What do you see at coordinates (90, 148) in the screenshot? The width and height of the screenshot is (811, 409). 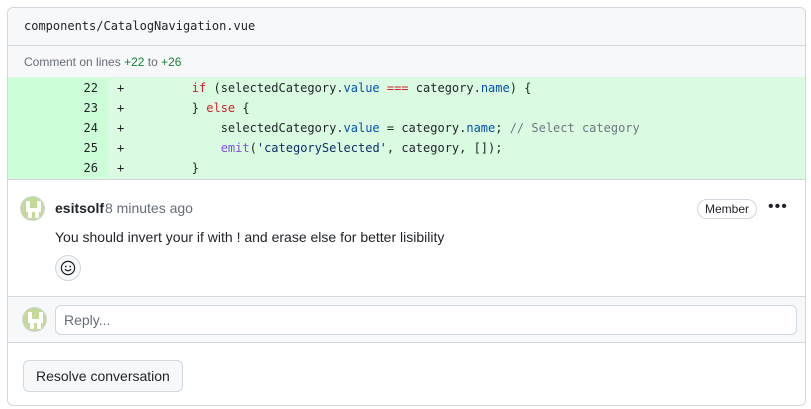 I see `line-number: 25` at bounding box center [90, 148].